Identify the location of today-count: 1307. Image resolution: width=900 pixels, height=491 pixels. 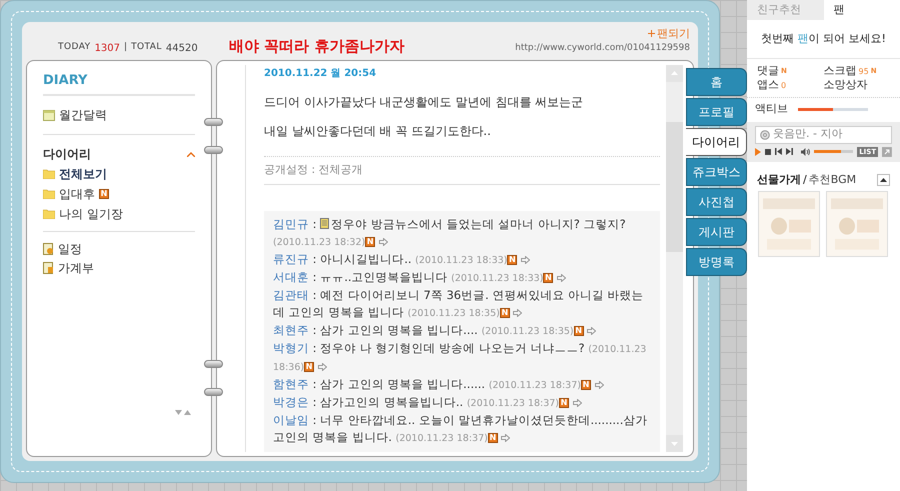
(107, 49).